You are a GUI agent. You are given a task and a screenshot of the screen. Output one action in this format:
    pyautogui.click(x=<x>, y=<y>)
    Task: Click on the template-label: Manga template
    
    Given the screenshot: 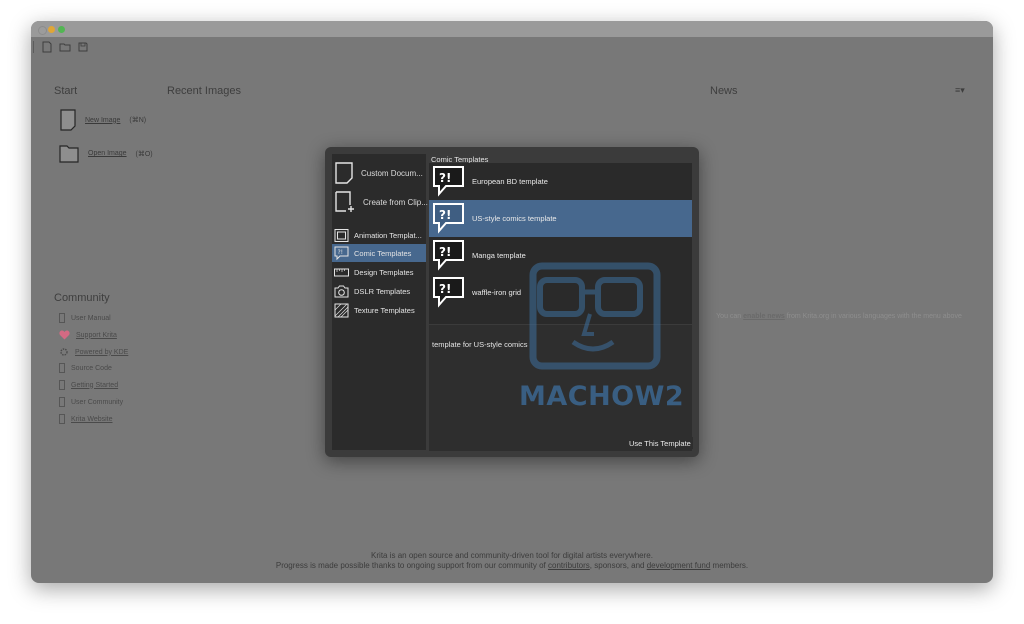 What is the action you would take?
    pyautogui.click(x=499, y=255)
    